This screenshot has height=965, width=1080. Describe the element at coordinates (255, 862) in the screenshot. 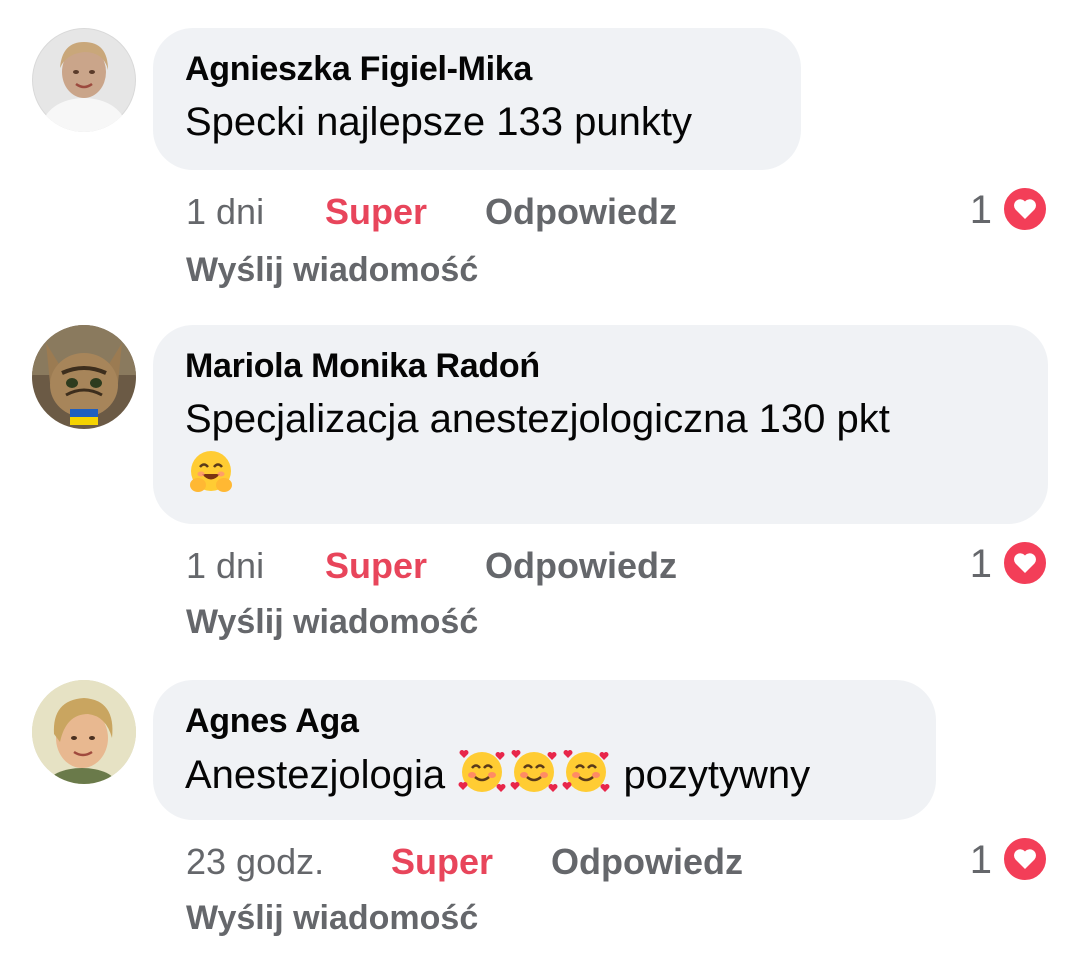

I see `comment-time: 23 godz.` at that location.